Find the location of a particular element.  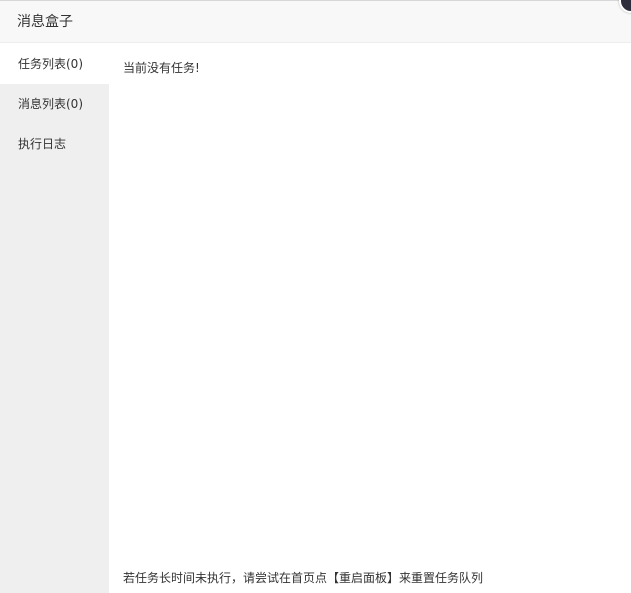

sidebar-item-task-list: 任务列表(0) is located at coordinates (54, 64).